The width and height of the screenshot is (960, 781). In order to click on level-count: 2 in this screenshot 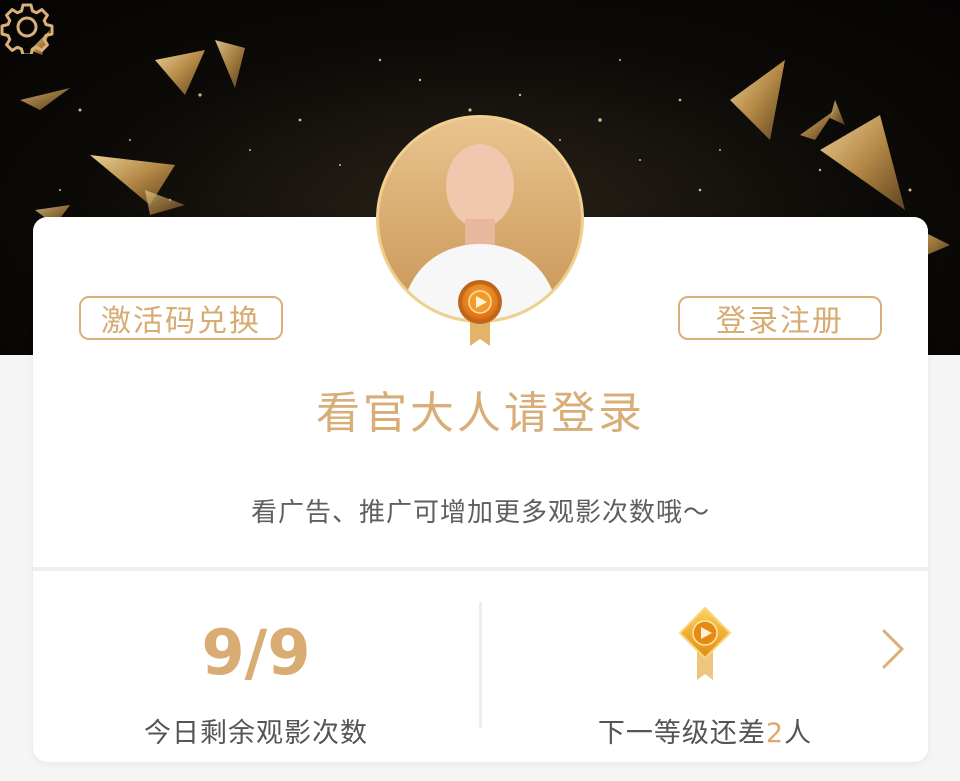, I will do `click(775, 733)`.